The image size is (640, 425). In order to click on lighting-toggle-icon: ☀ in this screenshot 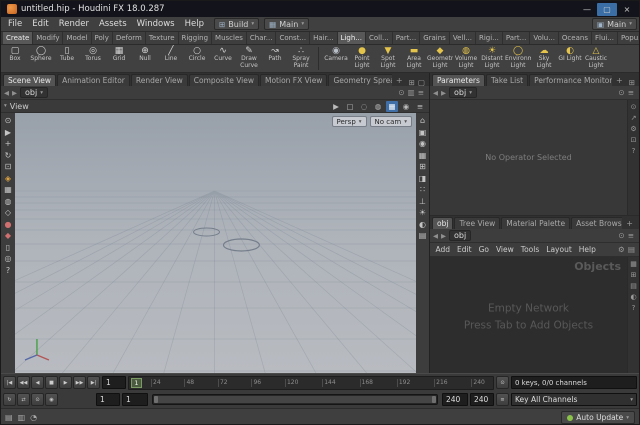, I will do `click(422, 212)`.